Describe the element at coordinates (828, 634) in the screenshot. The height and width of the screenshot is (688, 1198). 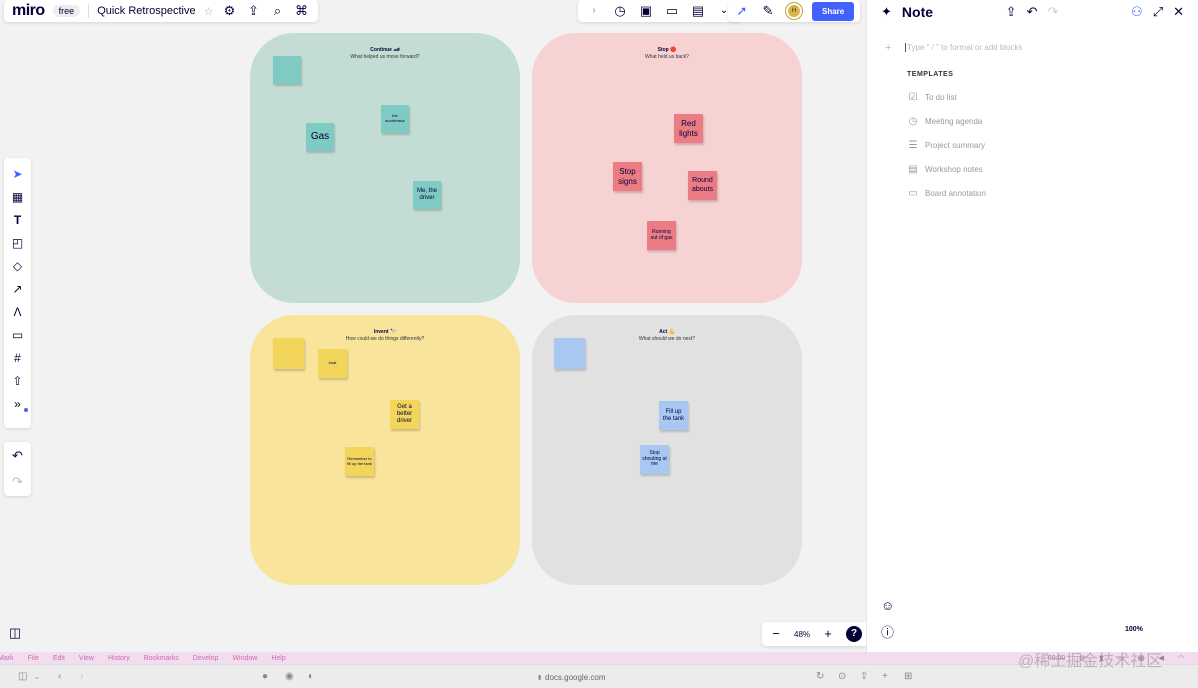
I see `zoom-in-icon: +` at that location.